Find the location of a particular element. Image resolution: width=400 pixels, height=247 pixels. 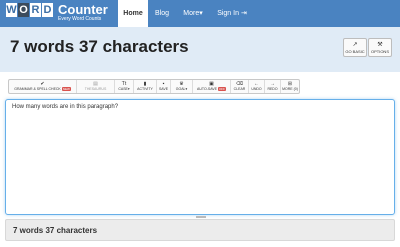

case-dropdown: Tt CASE▾ is located at coordinates (124, 86).